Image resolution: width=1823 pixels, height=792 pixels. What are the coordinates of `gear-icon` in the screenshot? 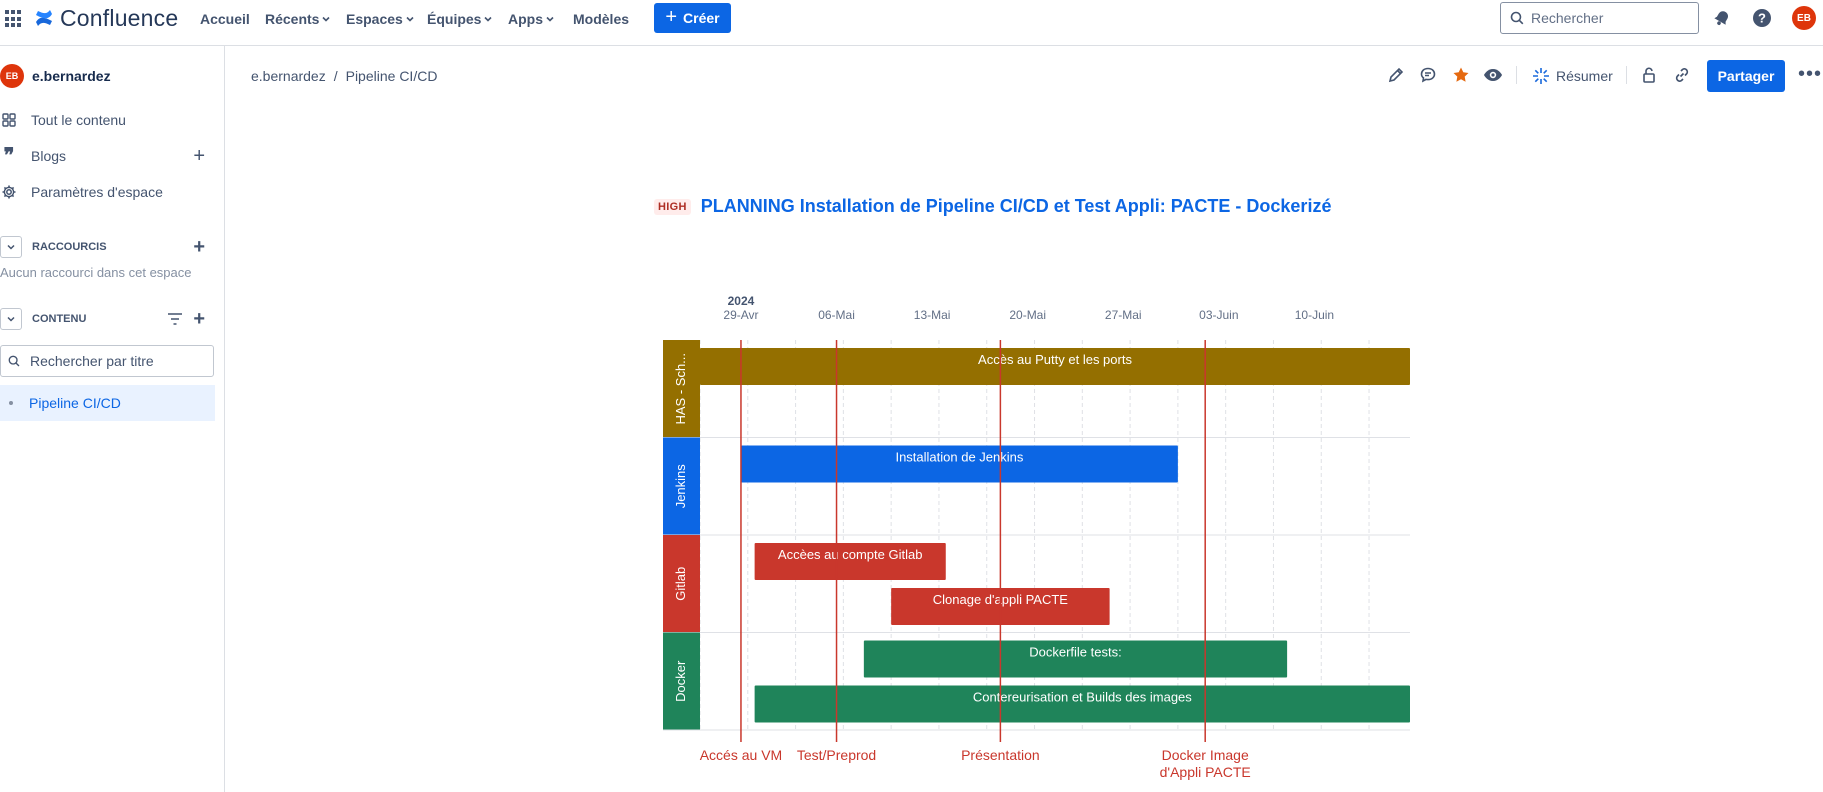 It's located at (9, 192).